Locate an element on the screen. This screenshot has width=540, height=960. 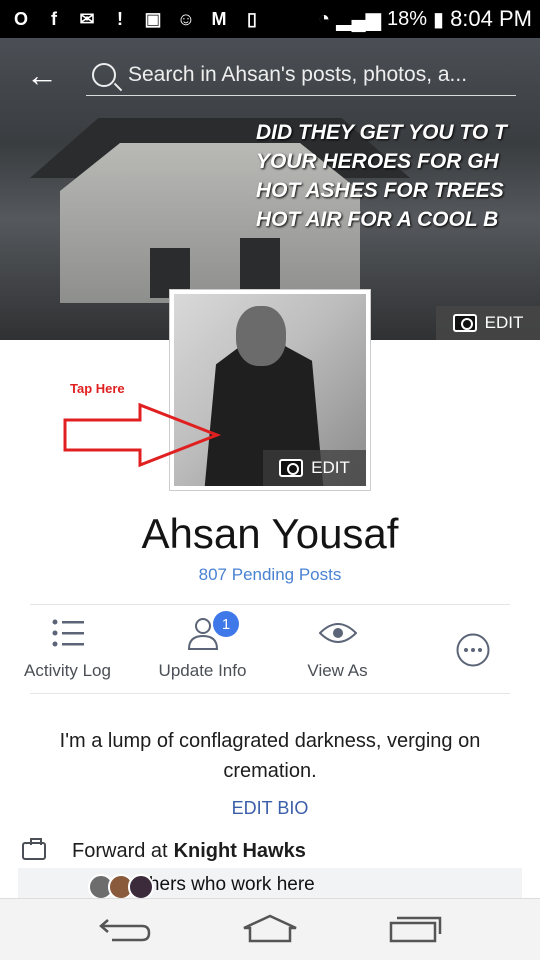
battery-percent: 18% is located at coordinates (407, 18).